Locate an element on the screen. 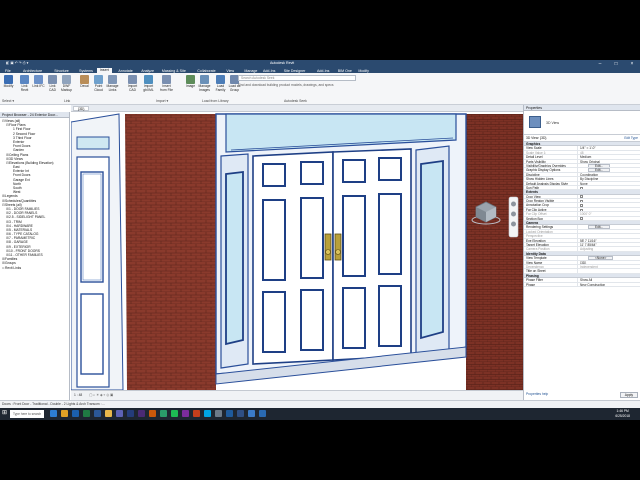  property-edit-button: <None> is located at coordinates (601, 258).